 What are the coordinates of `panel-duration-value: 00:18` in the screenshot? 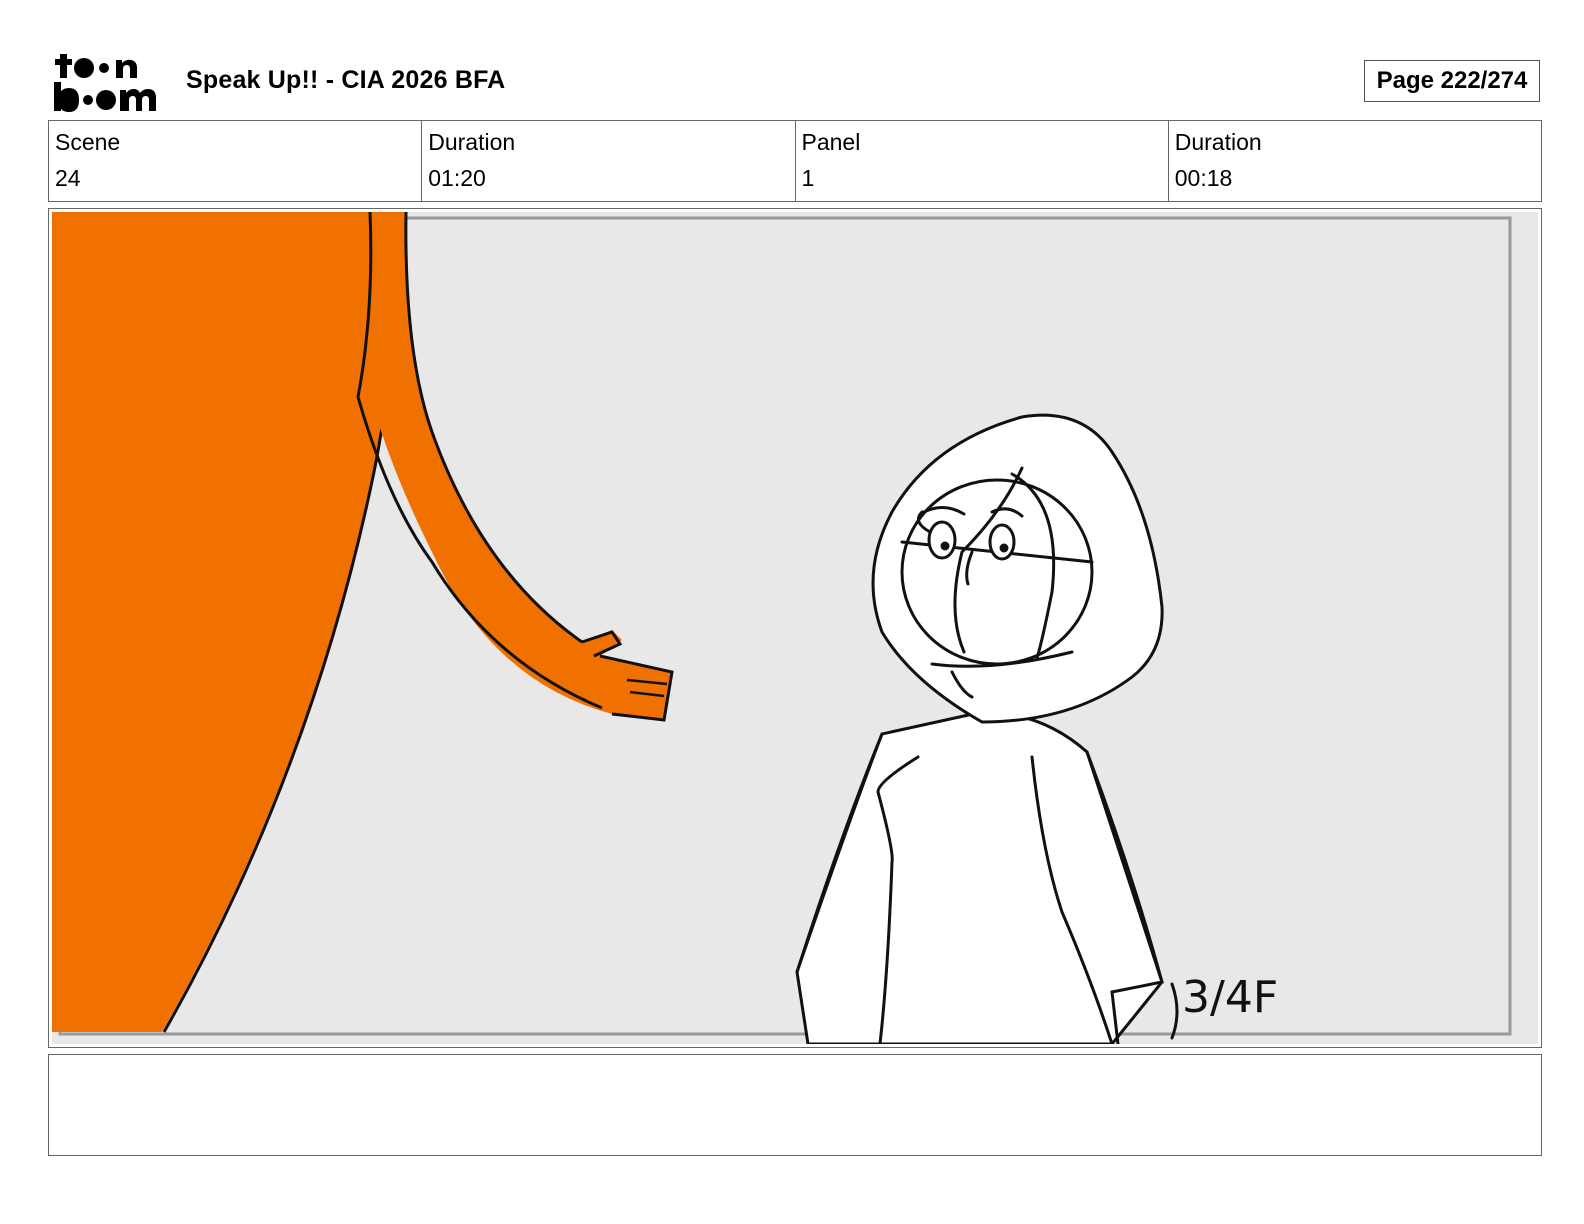 It's located at (1203, 178).